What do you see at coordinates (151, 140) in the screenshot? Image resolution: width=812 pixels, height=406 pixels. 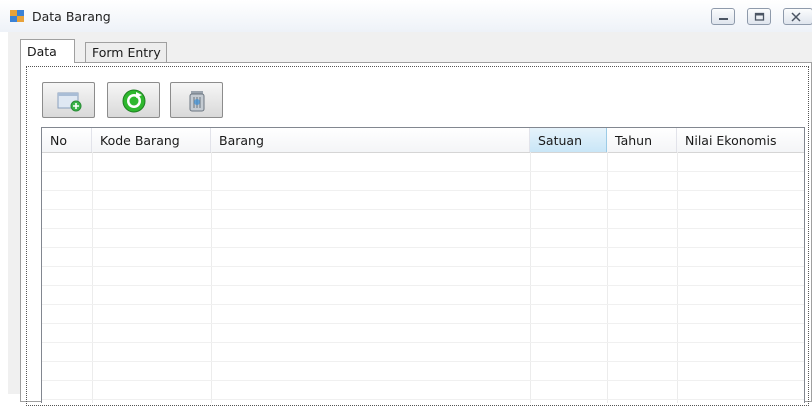 I see `column-header-kode-barang: Kode Barang` at bounding box center [151, 140].